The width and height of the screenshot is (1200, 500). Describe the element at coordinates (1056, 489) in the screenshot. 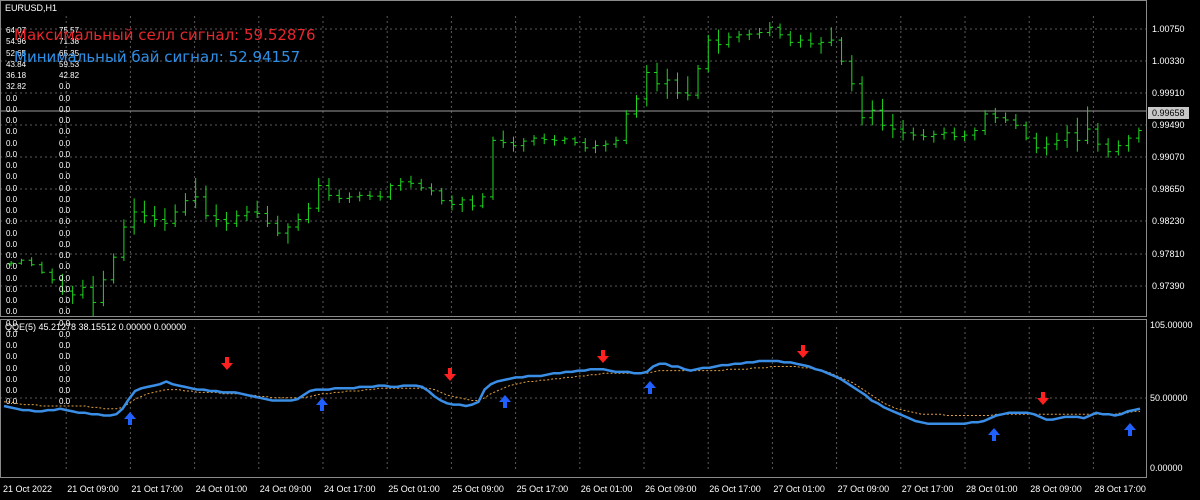

I see `time-tick-label: 28 Oct 09:00` at that location.